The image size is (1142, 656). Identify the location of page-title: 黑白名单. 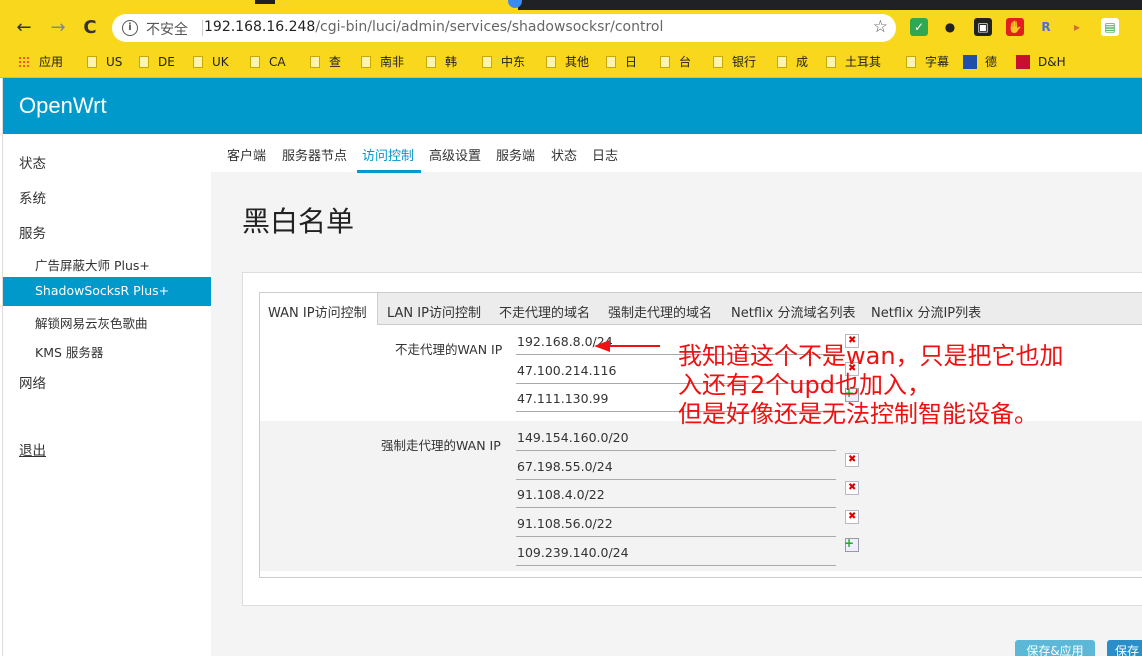
(298, 221).